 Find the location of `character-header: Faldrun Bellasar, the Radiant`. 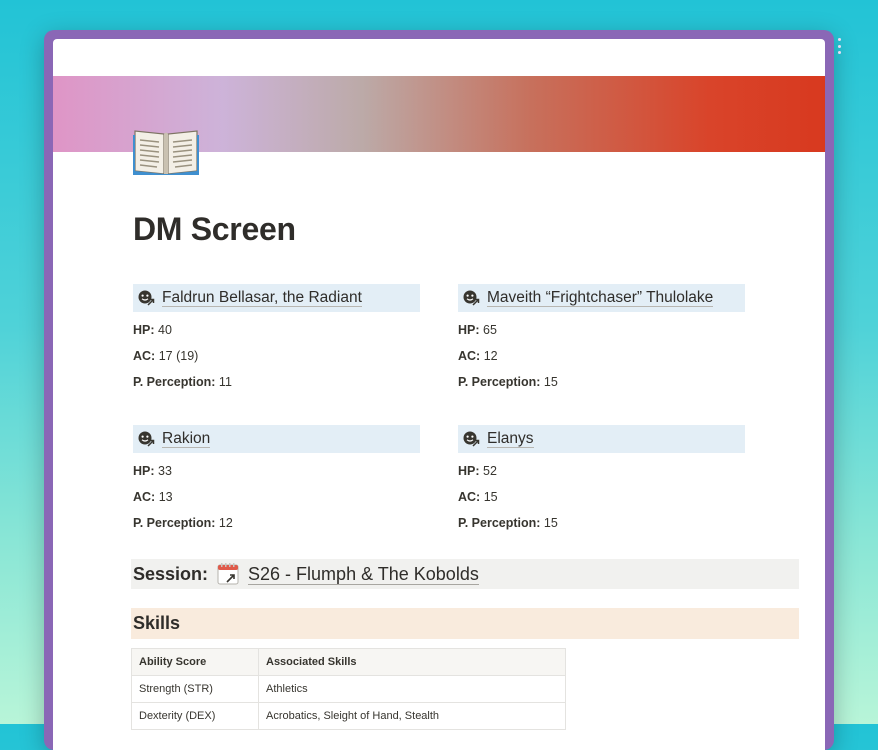

character-header: Faldrun Bellasar, the Radiant is located at coordinates (276, 298).